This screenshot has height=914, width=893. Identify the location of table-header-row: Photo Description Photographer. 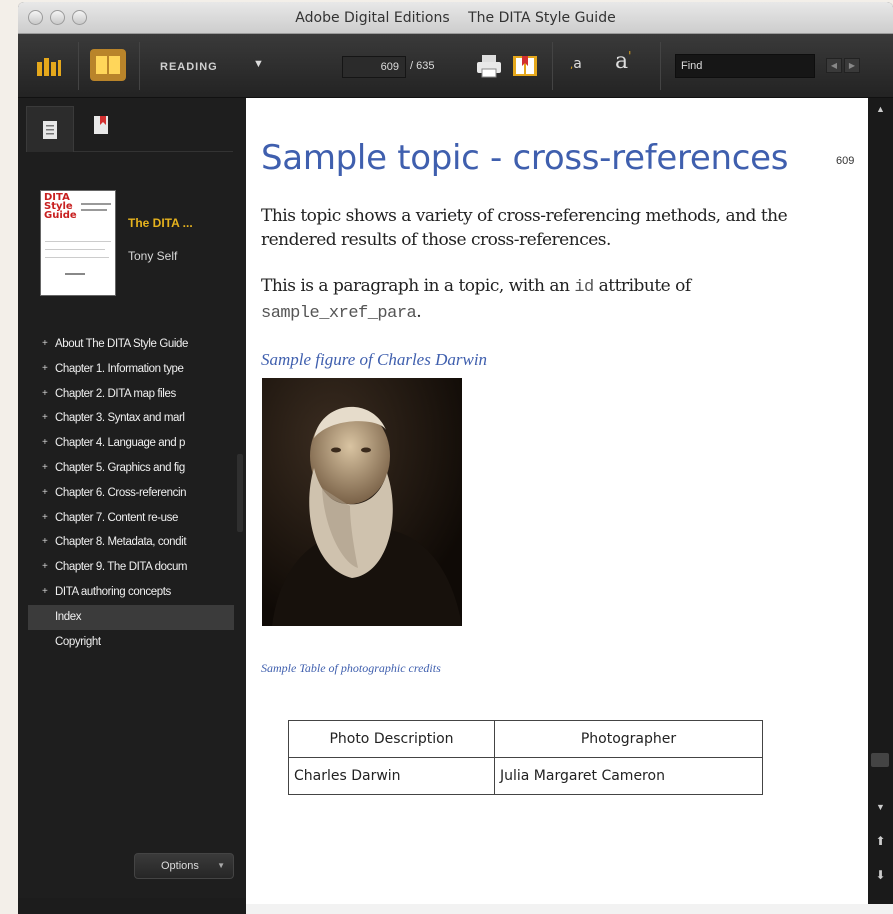
(525, 739).